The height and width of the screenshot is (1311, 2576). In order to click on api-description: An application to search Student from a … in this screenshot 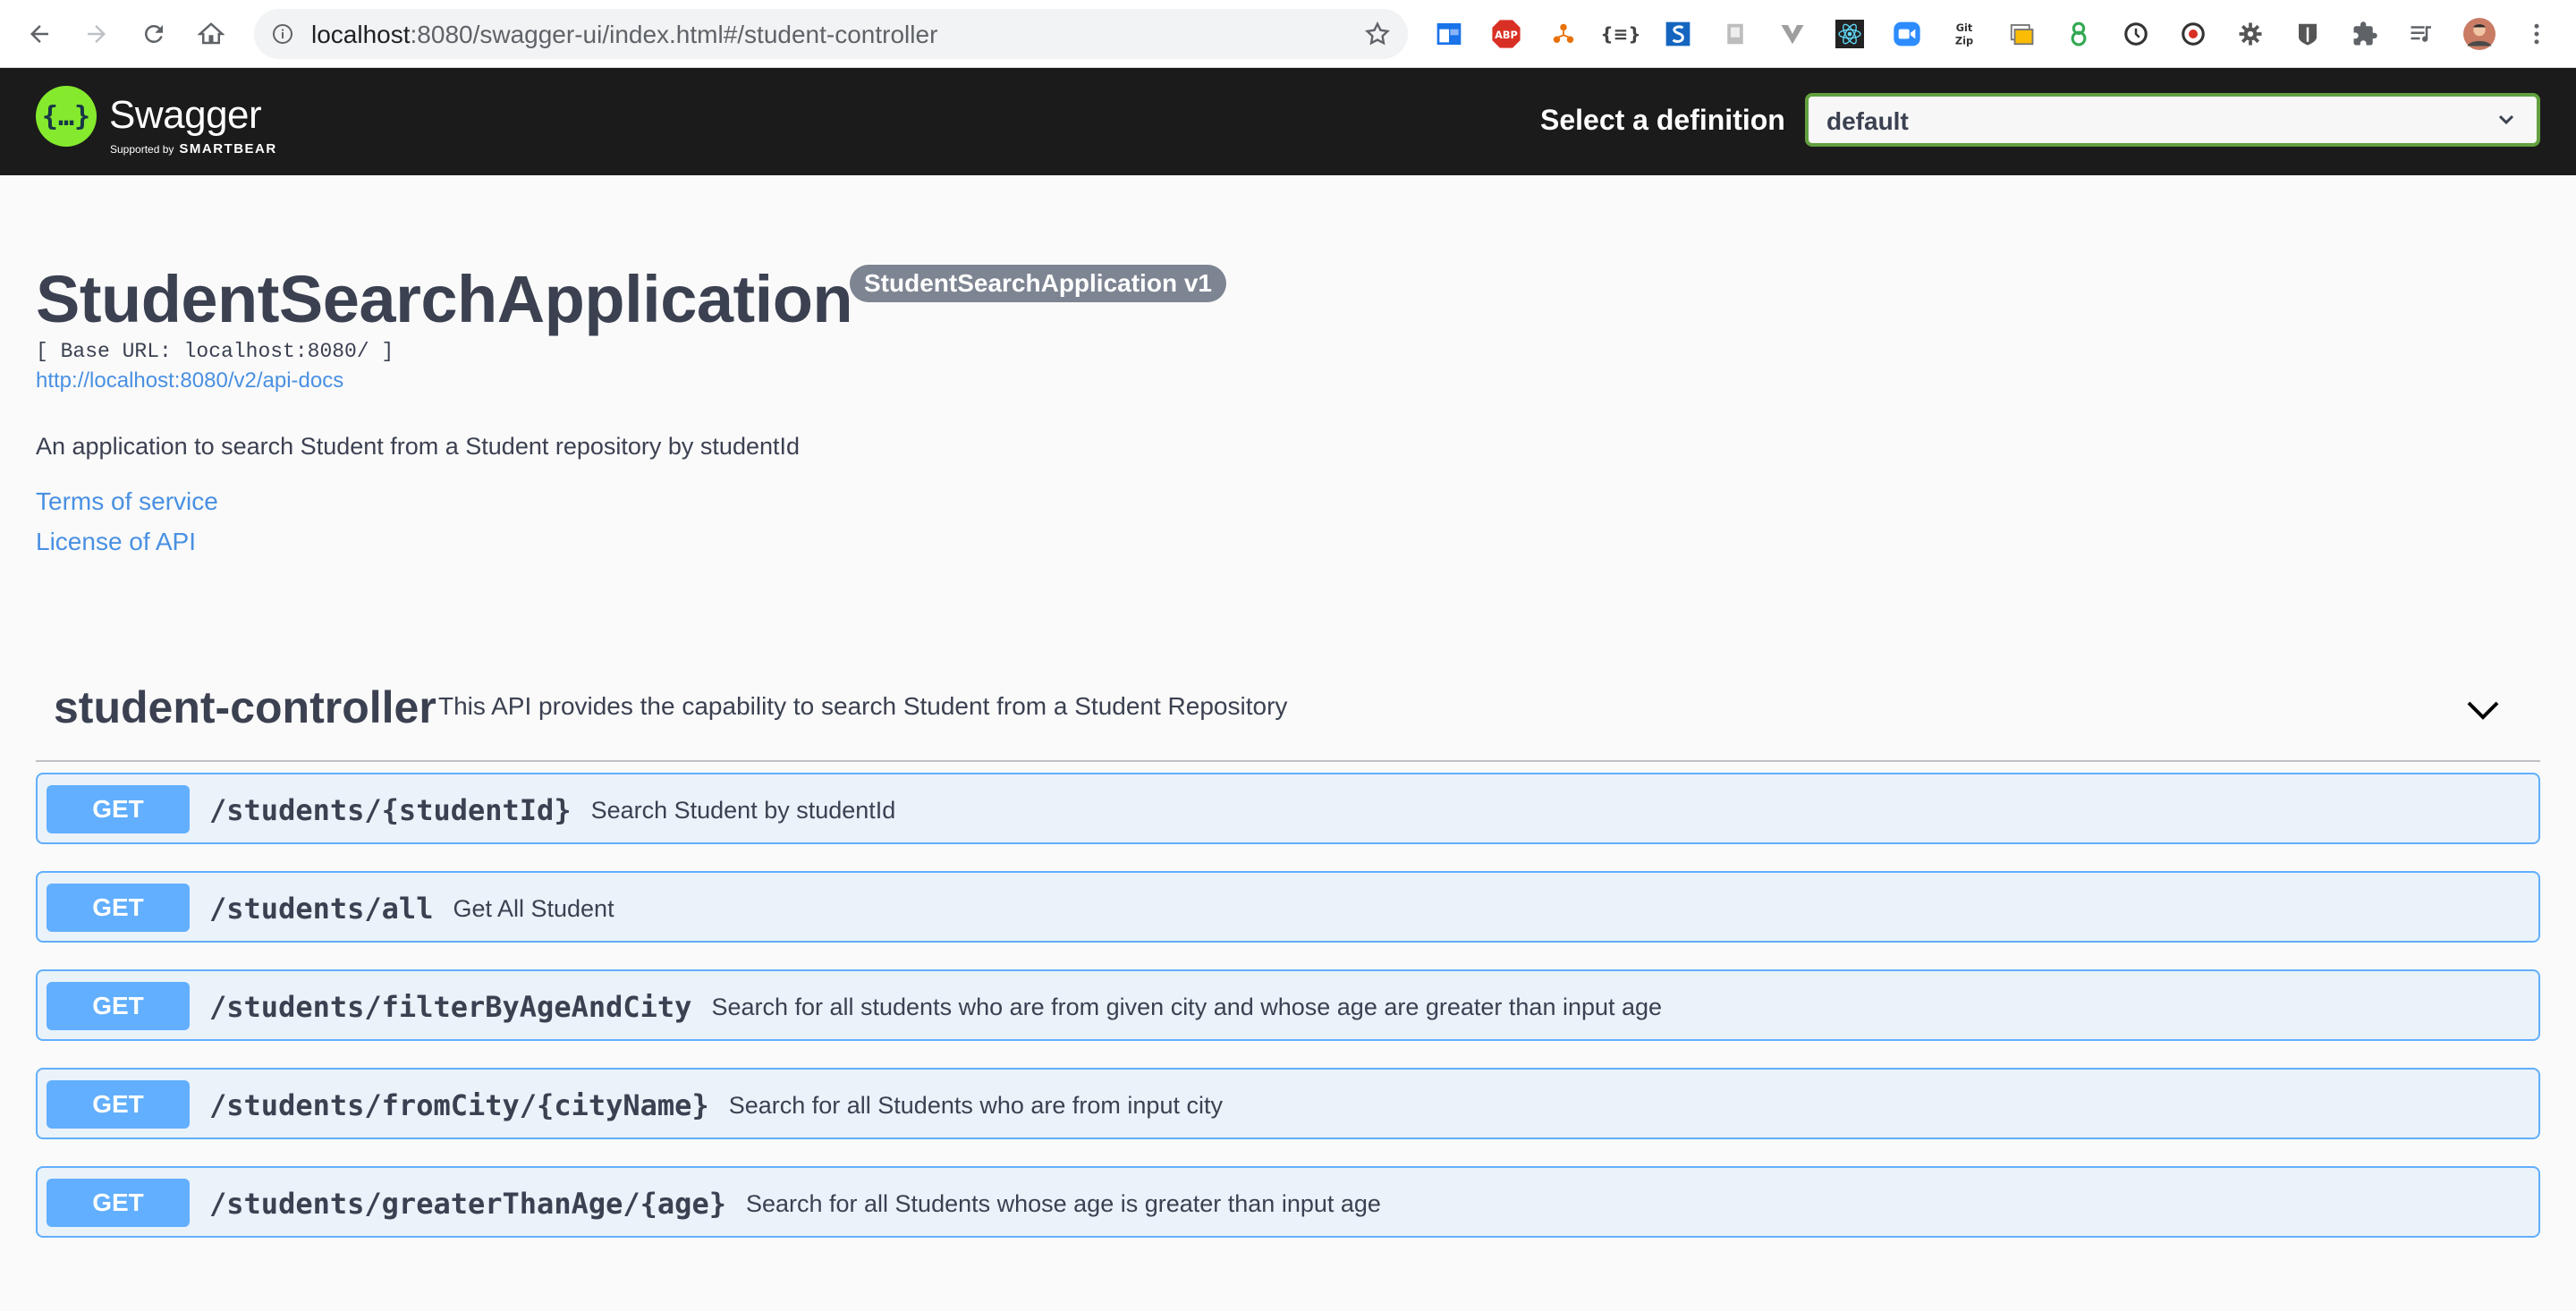, I will do `click(418, 446)`.